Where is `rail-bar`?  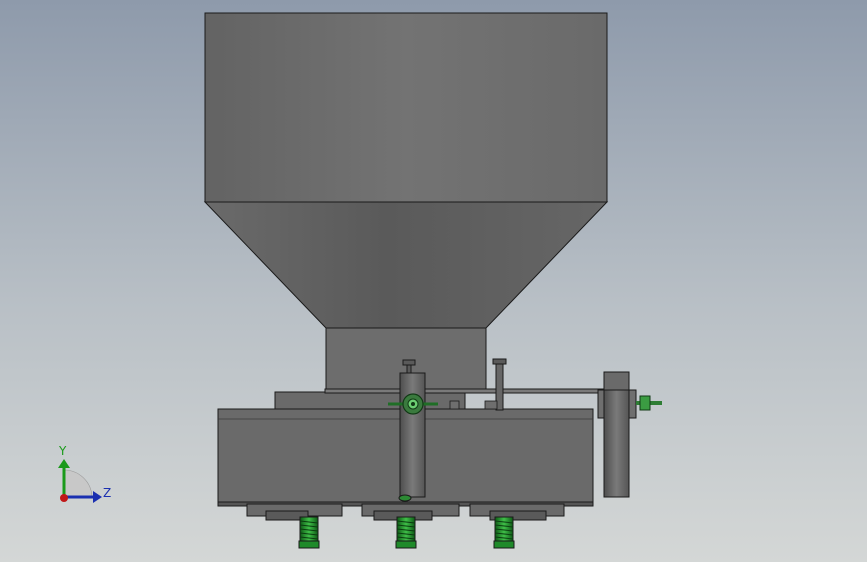
rail-bar is located at coordinates (470, 391).